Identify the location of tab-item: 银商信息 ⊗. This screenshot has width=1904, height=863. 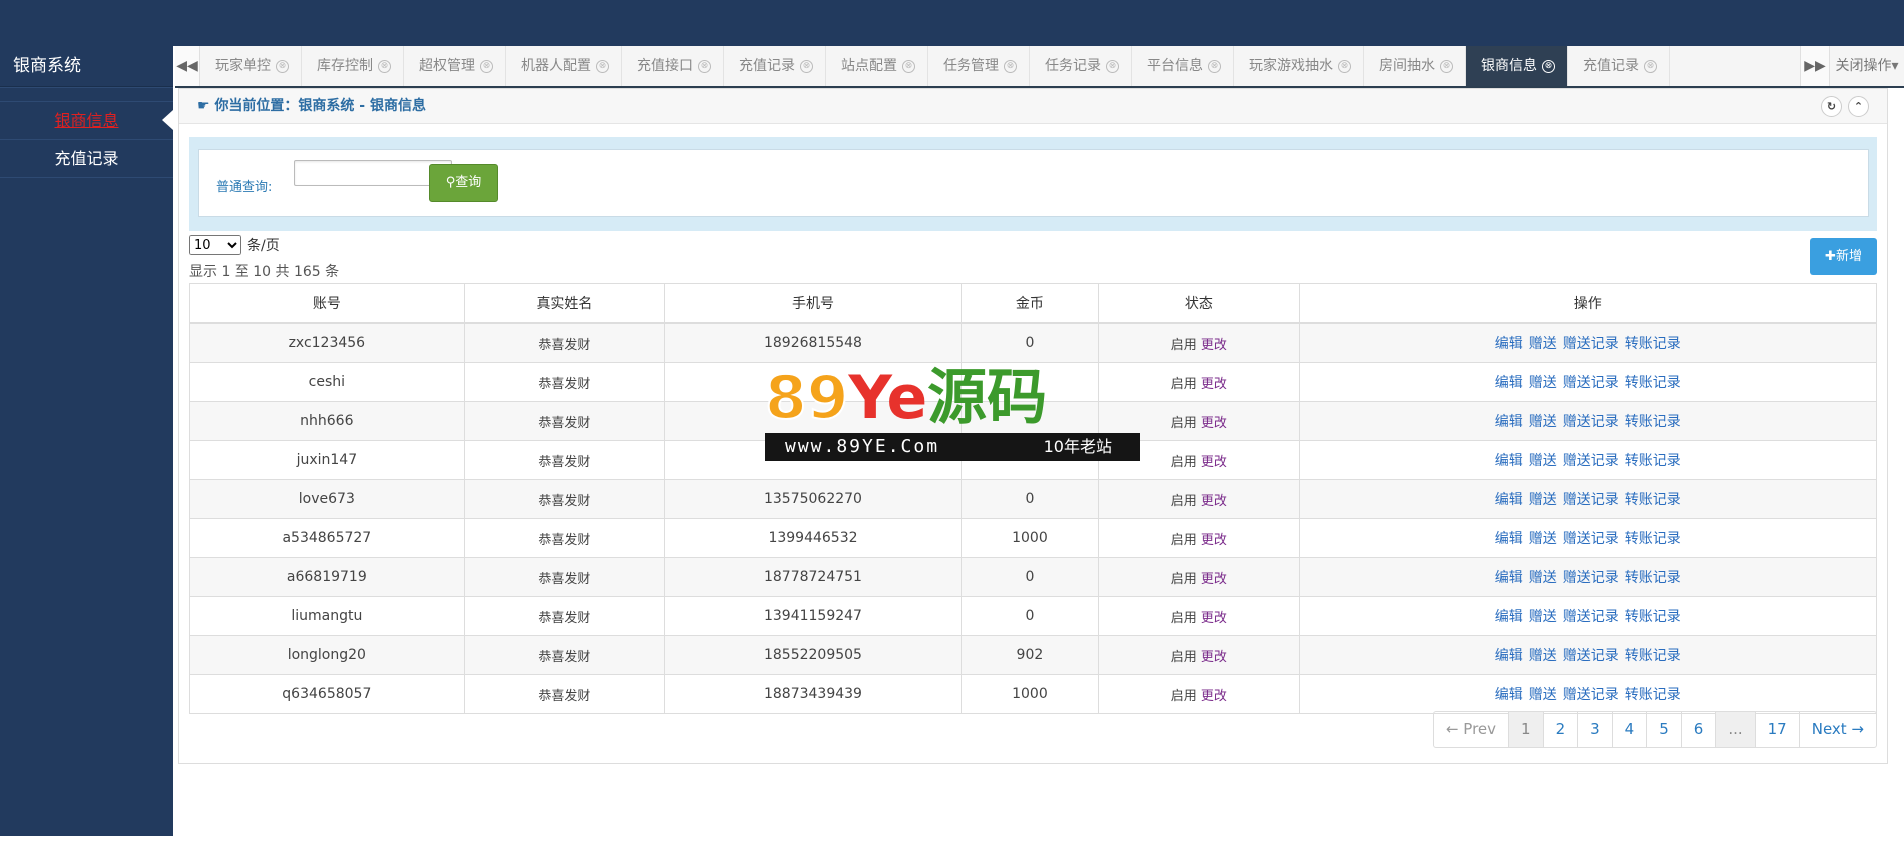
(1517, 66).